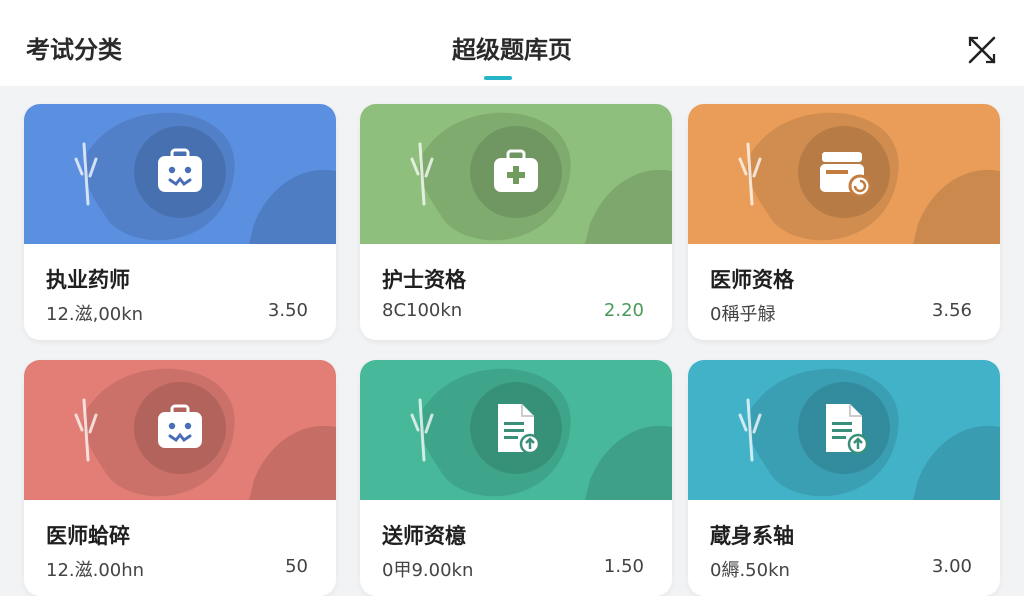  Describe the element at coordinates (623, 566) in the screenshot. I see `card-score: 1.50` at that location.